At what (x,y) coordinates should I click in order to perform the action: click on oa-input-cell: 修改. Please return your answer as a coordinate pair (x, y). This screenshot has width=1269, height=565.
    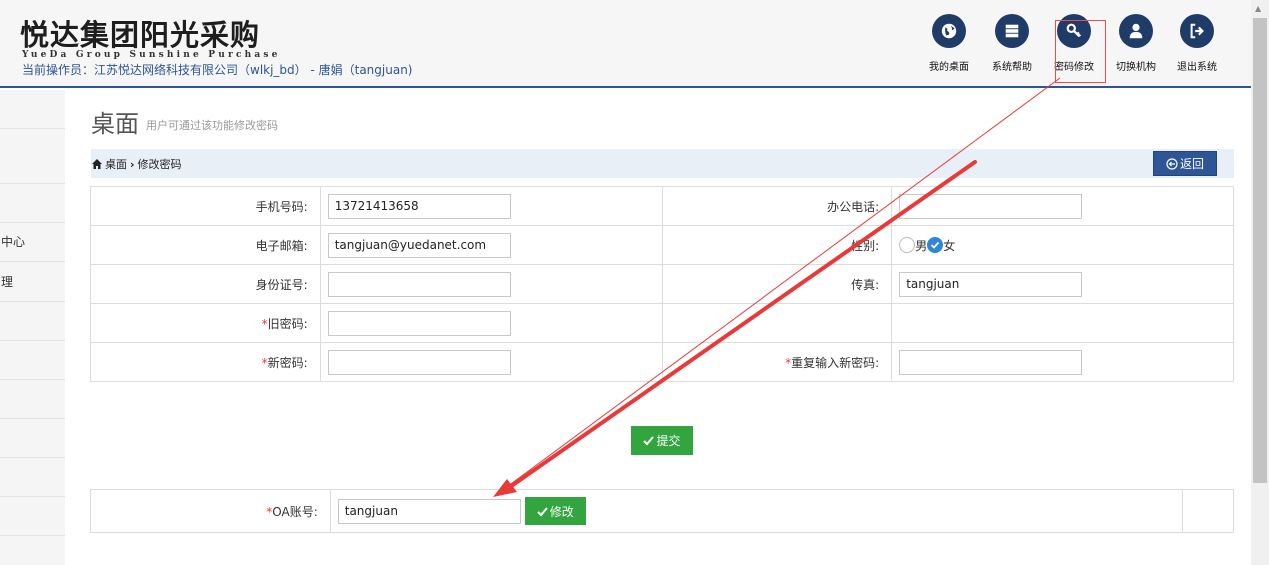
    Looking at the image, I should click on (756, 511).